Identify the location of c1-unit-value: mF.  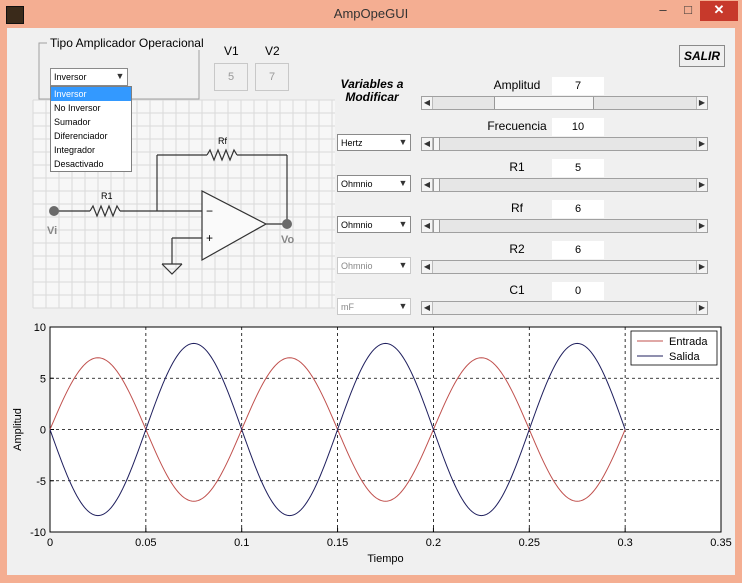
(347, 307).